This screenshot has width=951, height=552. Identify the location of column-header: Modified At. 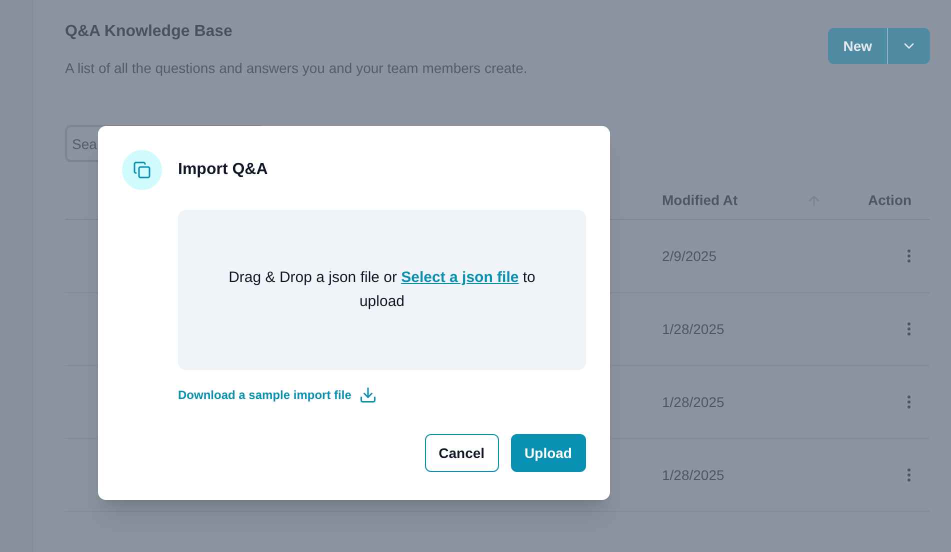
(734, 200).